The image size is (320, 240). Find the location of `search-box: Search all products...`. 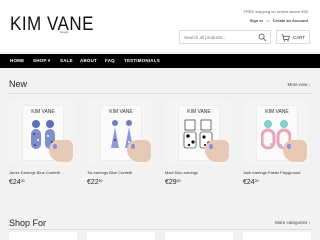

search-box: Search all products... is located at coordinates (225, 37).